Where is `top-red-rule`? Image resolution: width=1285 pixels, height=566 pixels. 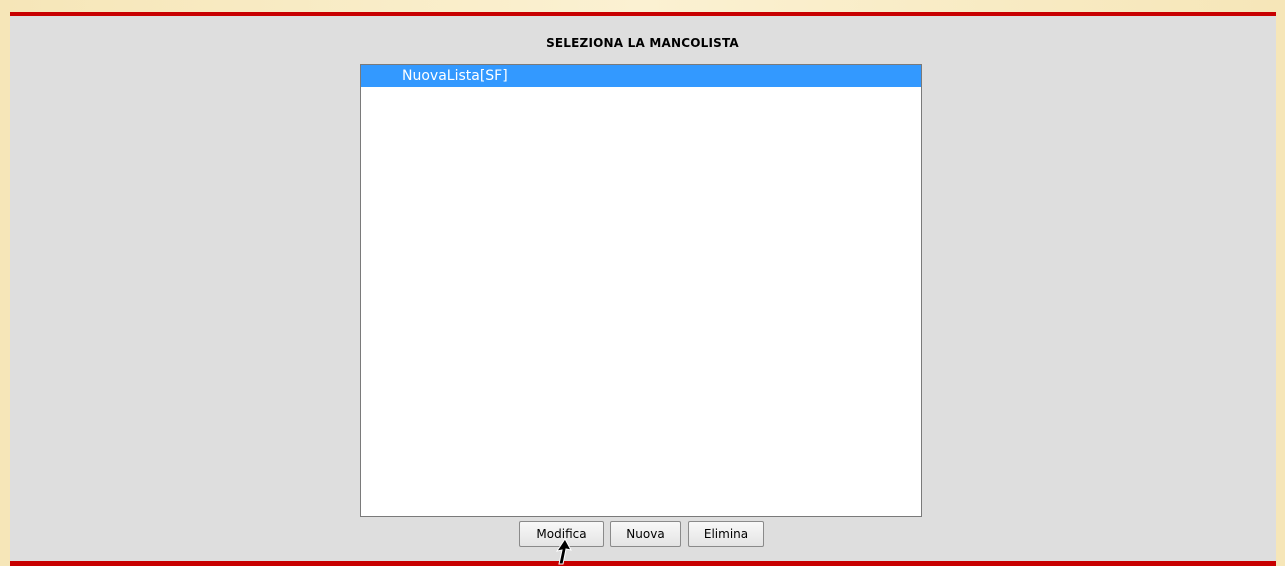
top-red-rule is located at coordinates (643, 14).